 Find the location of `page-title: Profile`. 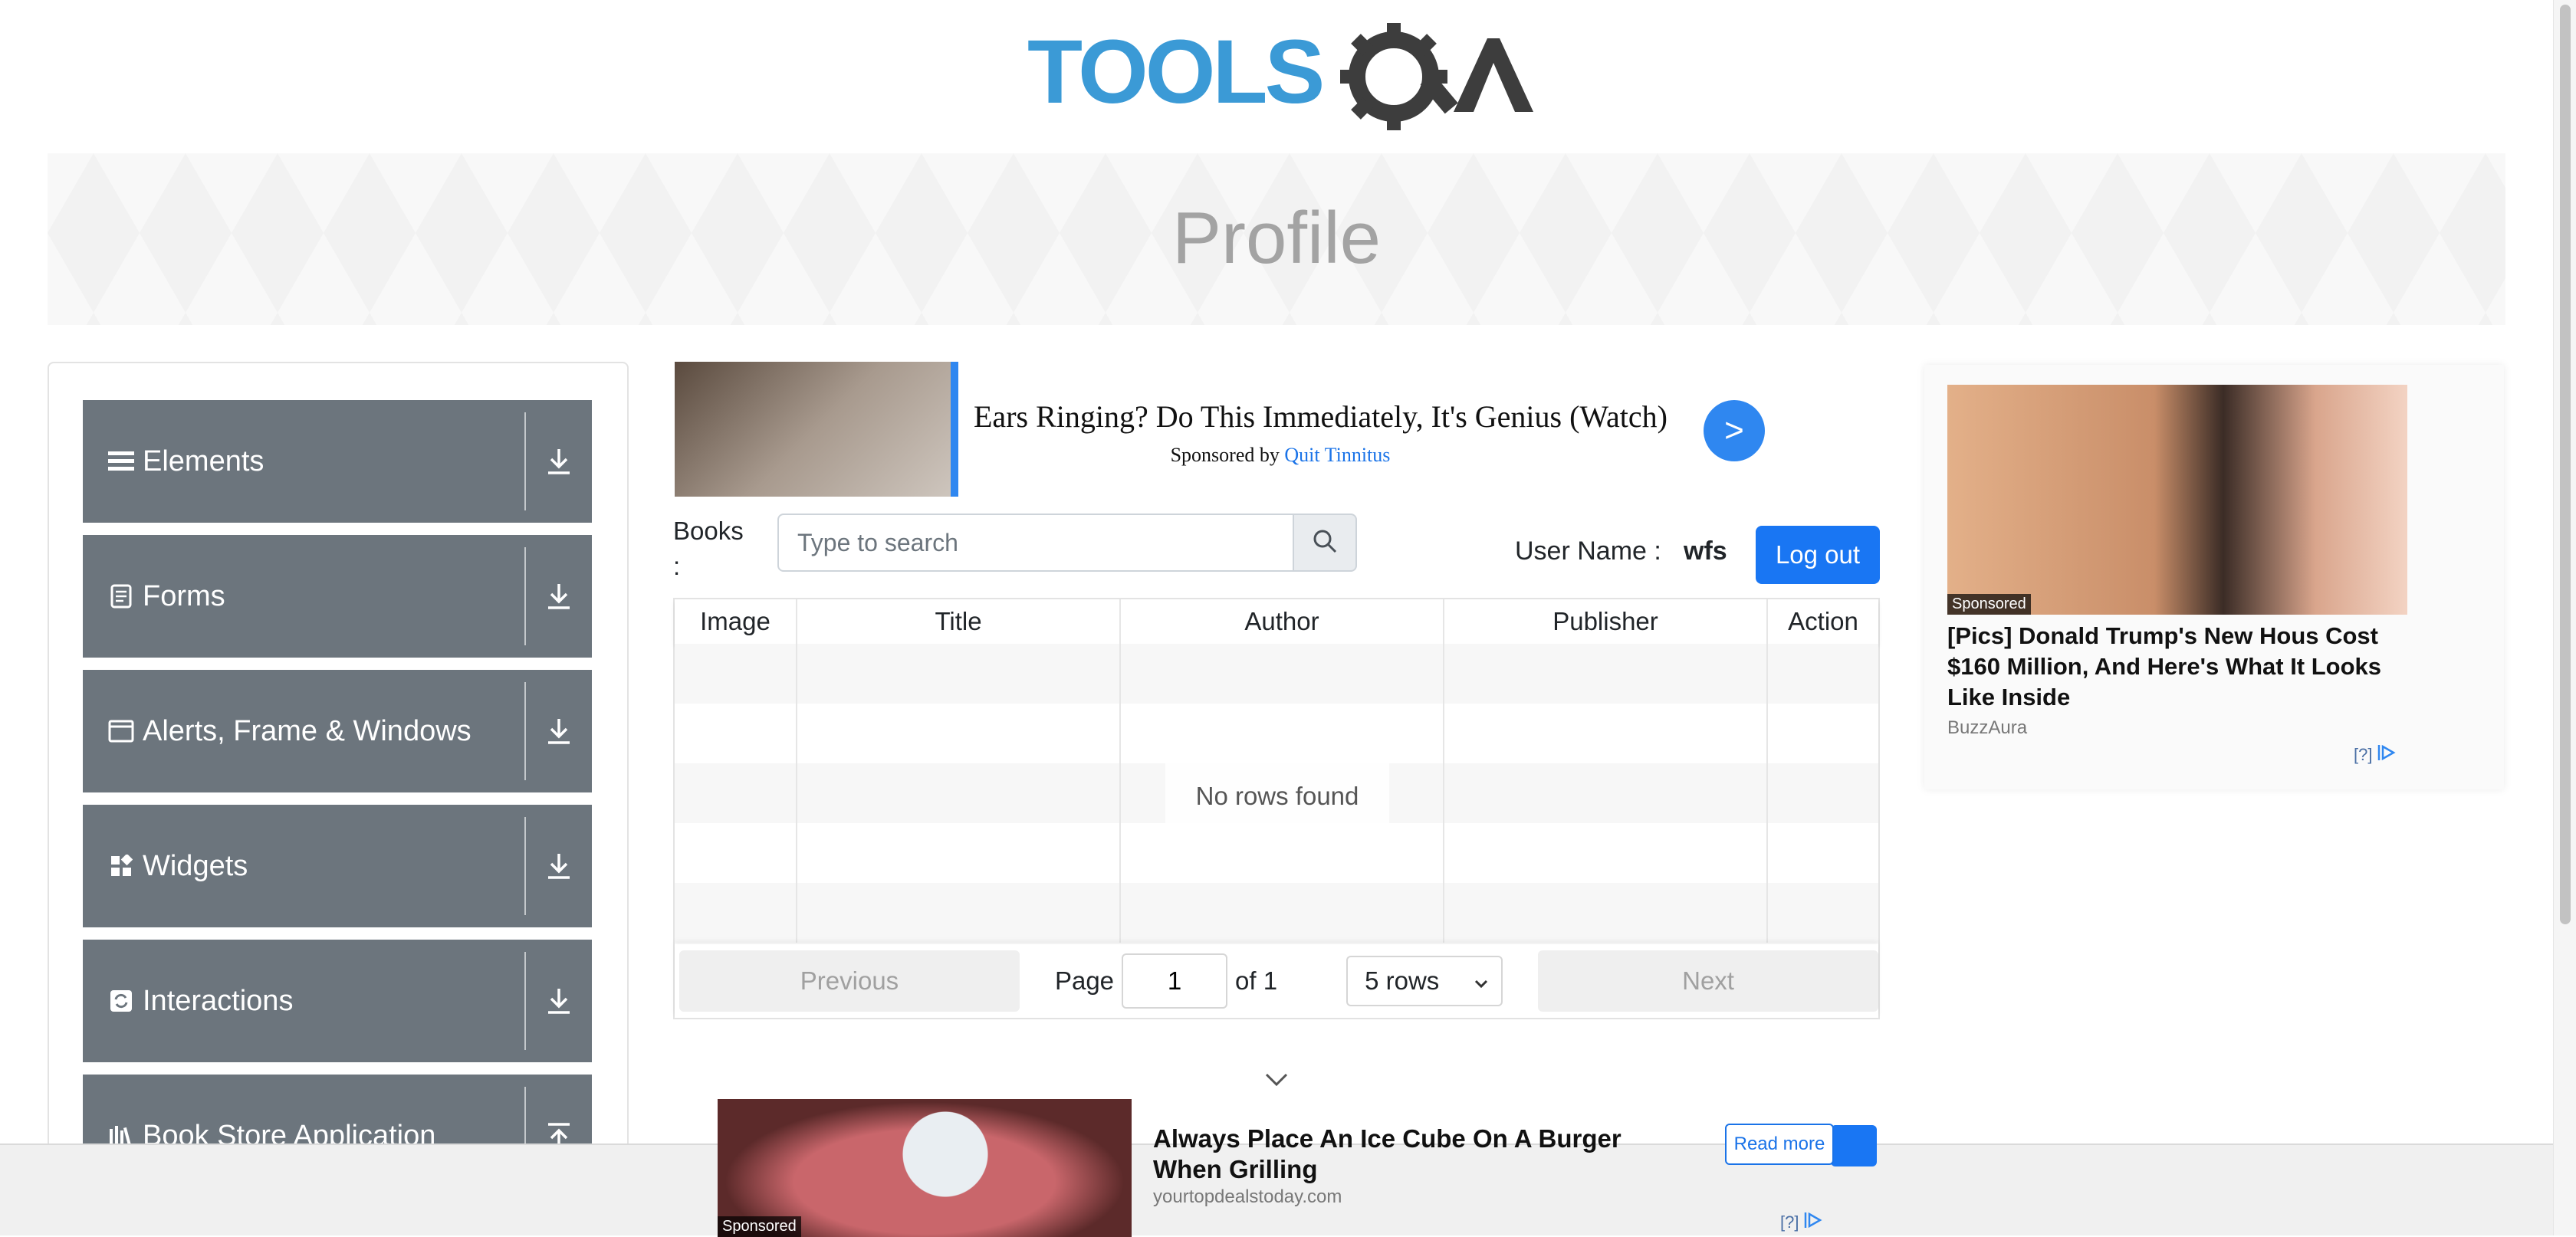

page-title: Profile is located at coordinates (1276, 238).